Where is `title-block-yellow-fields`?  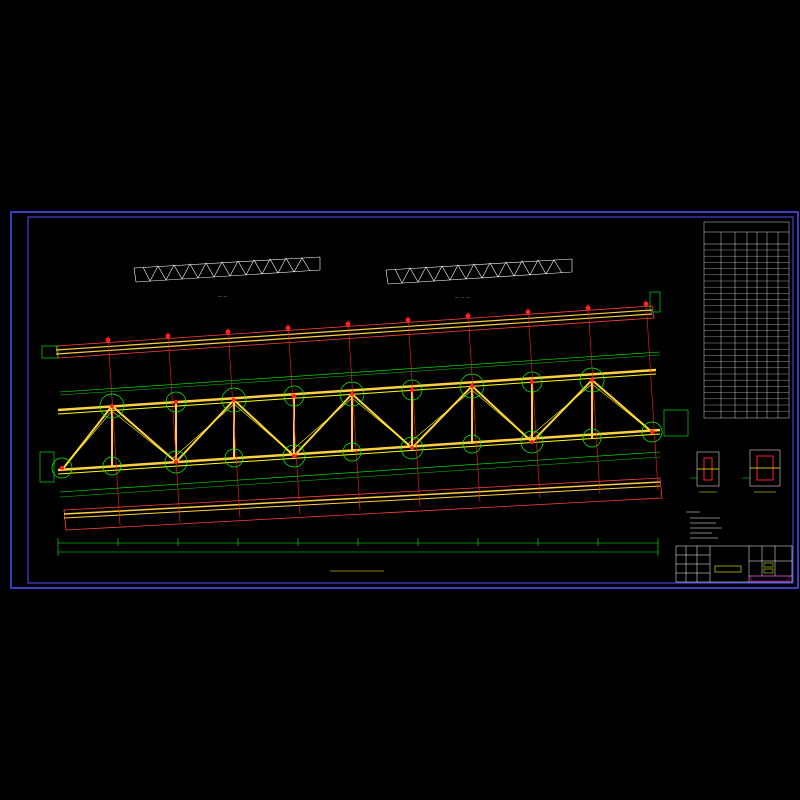
title-block-yellow-fields is located at coordinates (768, 568).